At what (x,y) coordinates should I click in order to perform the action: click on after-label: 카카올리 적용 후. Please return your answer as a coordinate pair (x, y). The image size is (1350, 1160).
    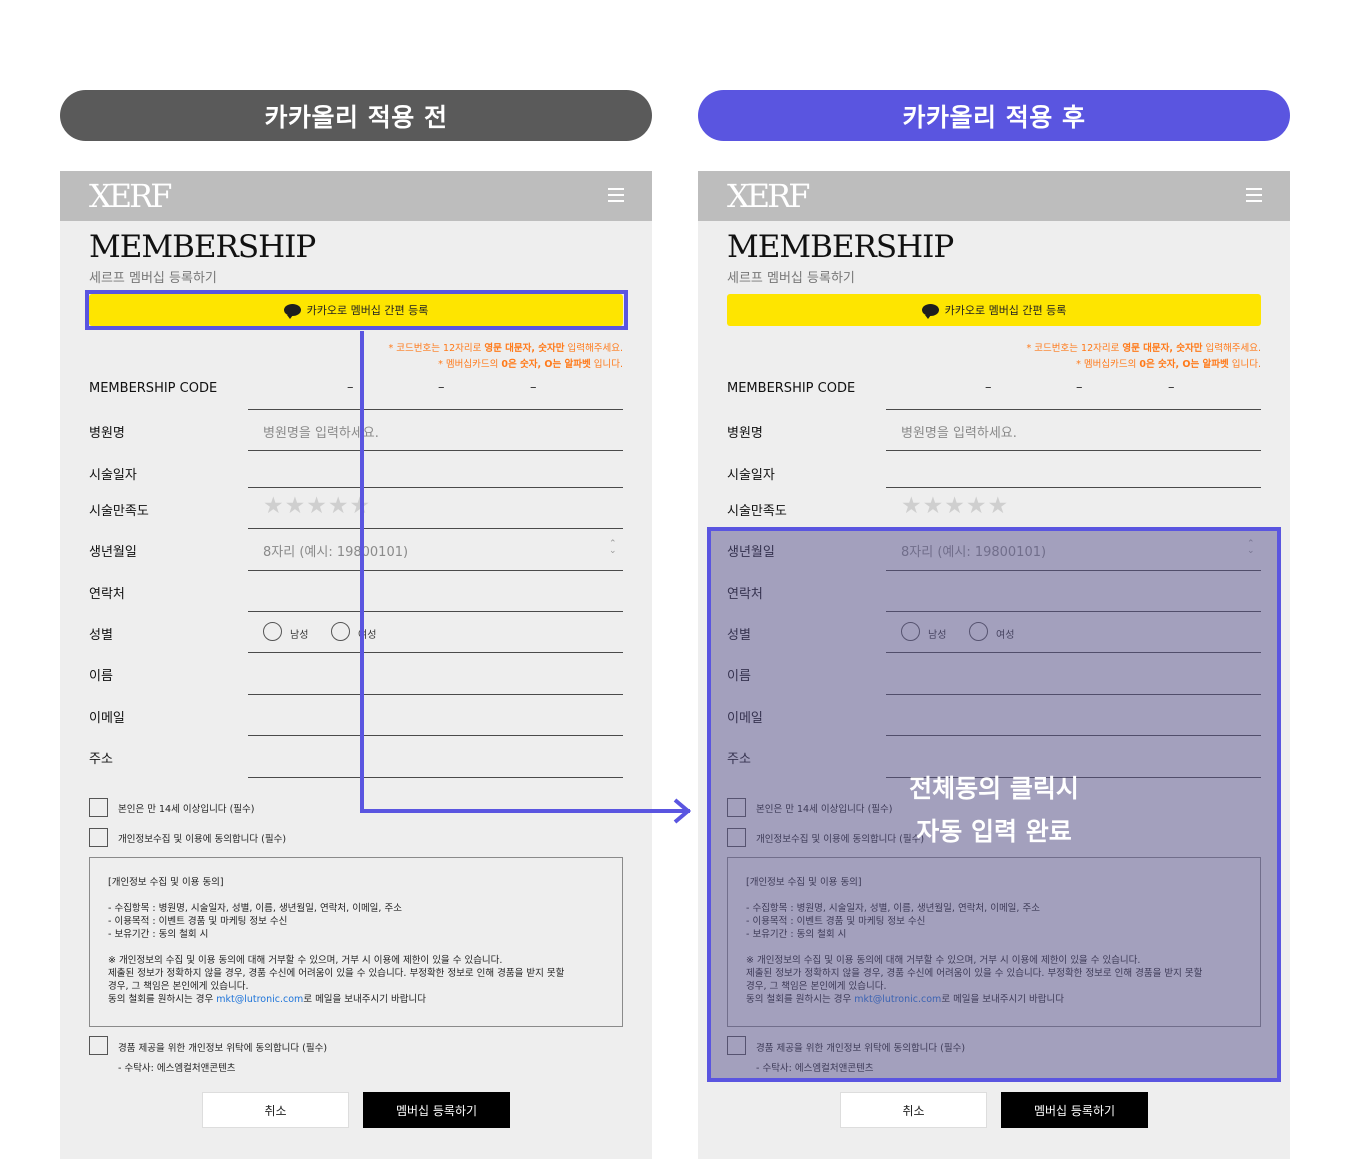
    Looking at the image, I should click on (994, 115).